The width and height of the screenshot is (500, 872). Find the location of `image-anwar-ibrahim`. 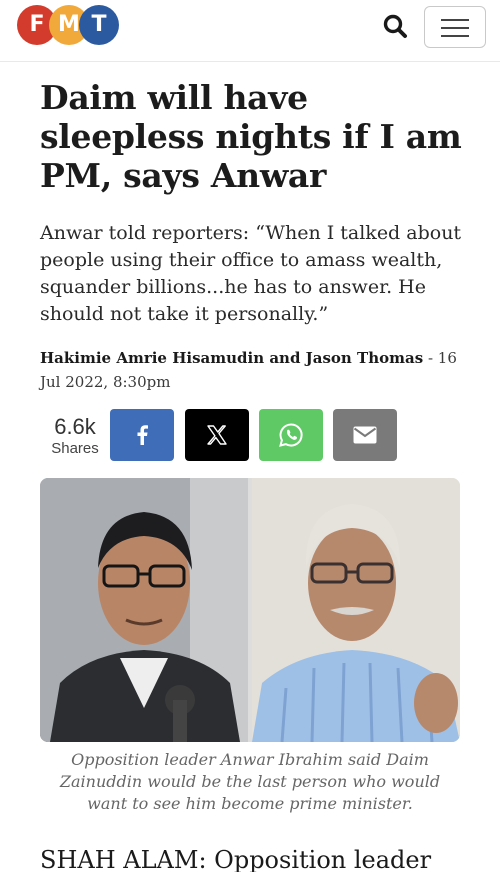

image-anwar-ibrahim is located at coordinates (144, 610).